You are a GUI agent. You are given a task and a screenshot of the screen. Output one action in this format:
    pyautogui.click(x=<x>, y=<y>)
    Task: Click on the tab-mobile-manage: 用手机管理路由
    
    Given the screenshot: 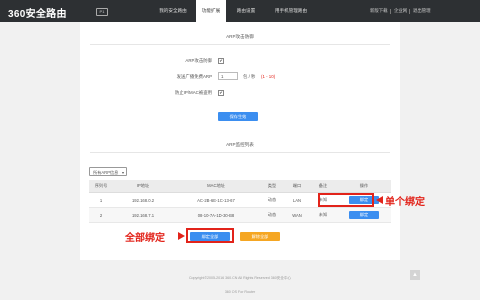 What is the action you would take?
    pyautogui.click(x=291, y=11)
    